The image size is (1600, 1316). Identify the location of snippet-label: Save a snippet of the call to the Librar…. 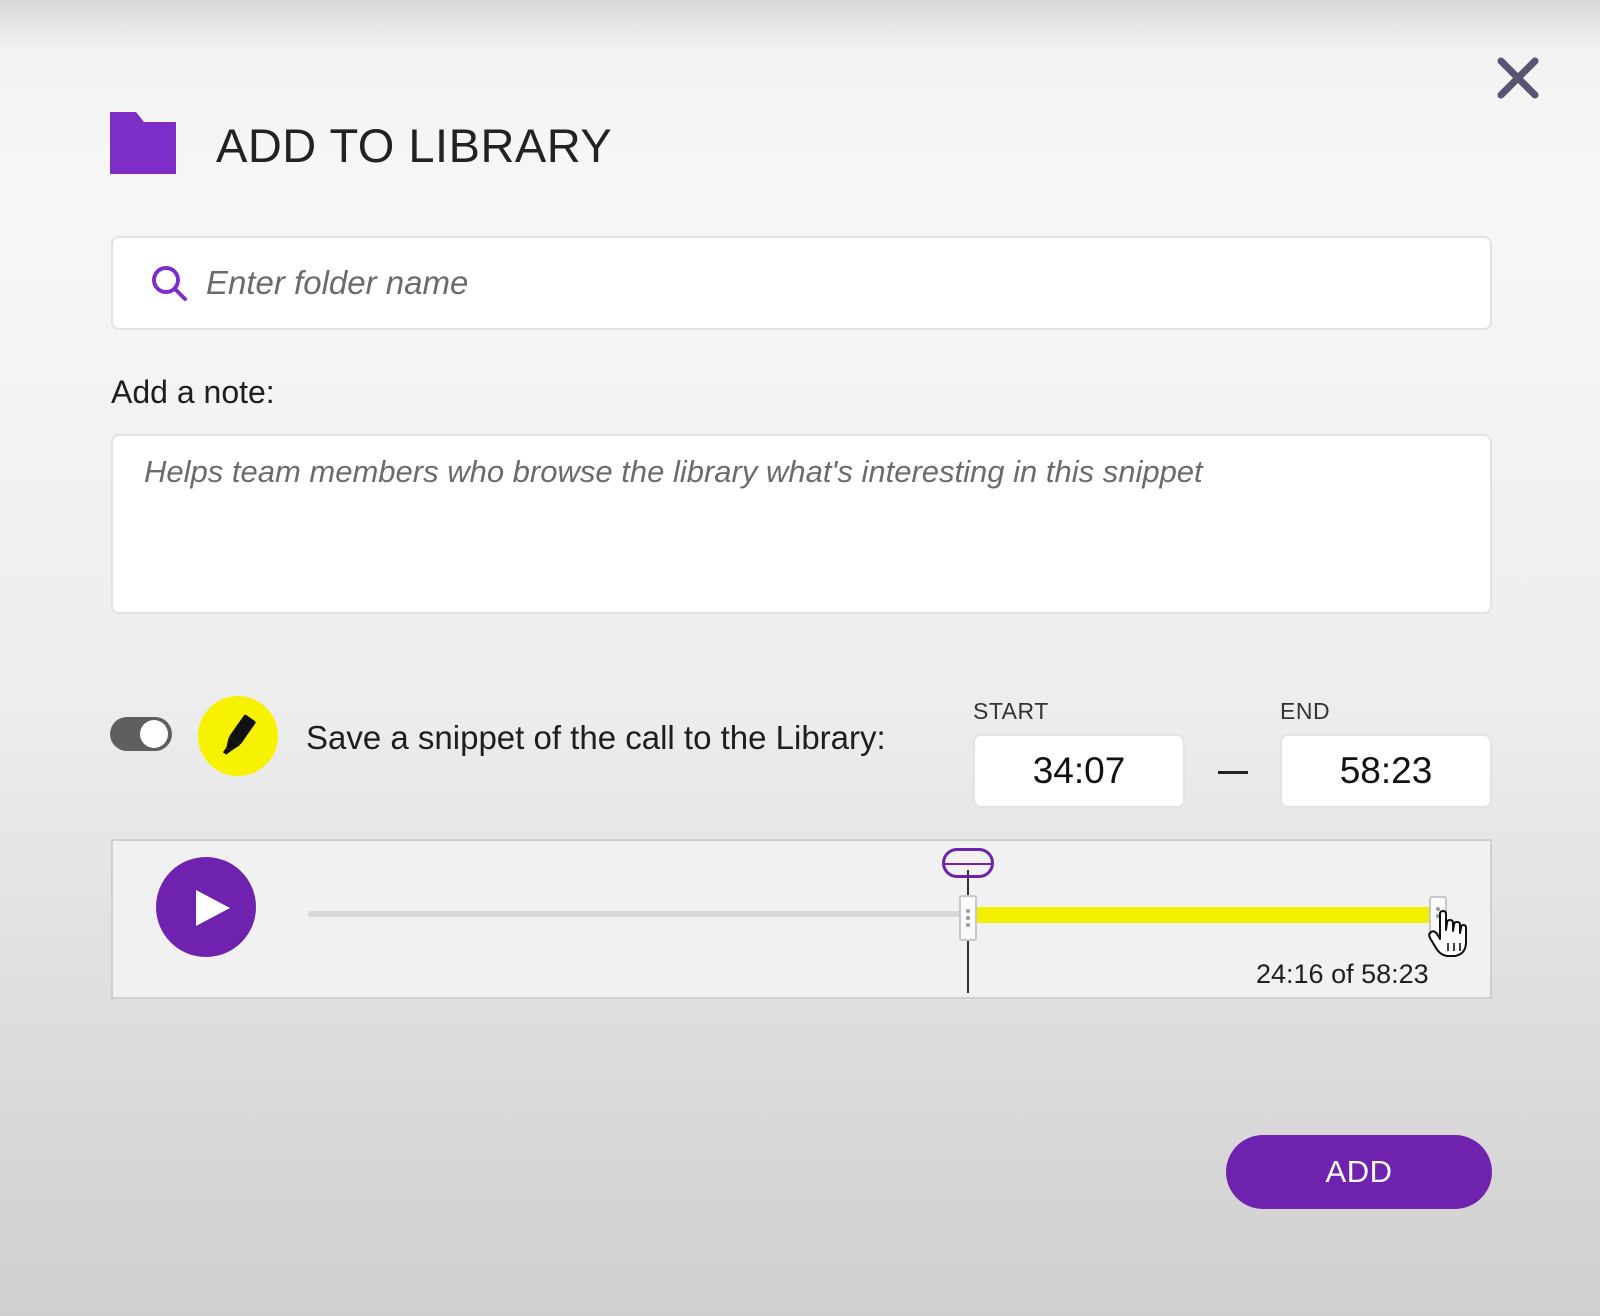
(596, 737).